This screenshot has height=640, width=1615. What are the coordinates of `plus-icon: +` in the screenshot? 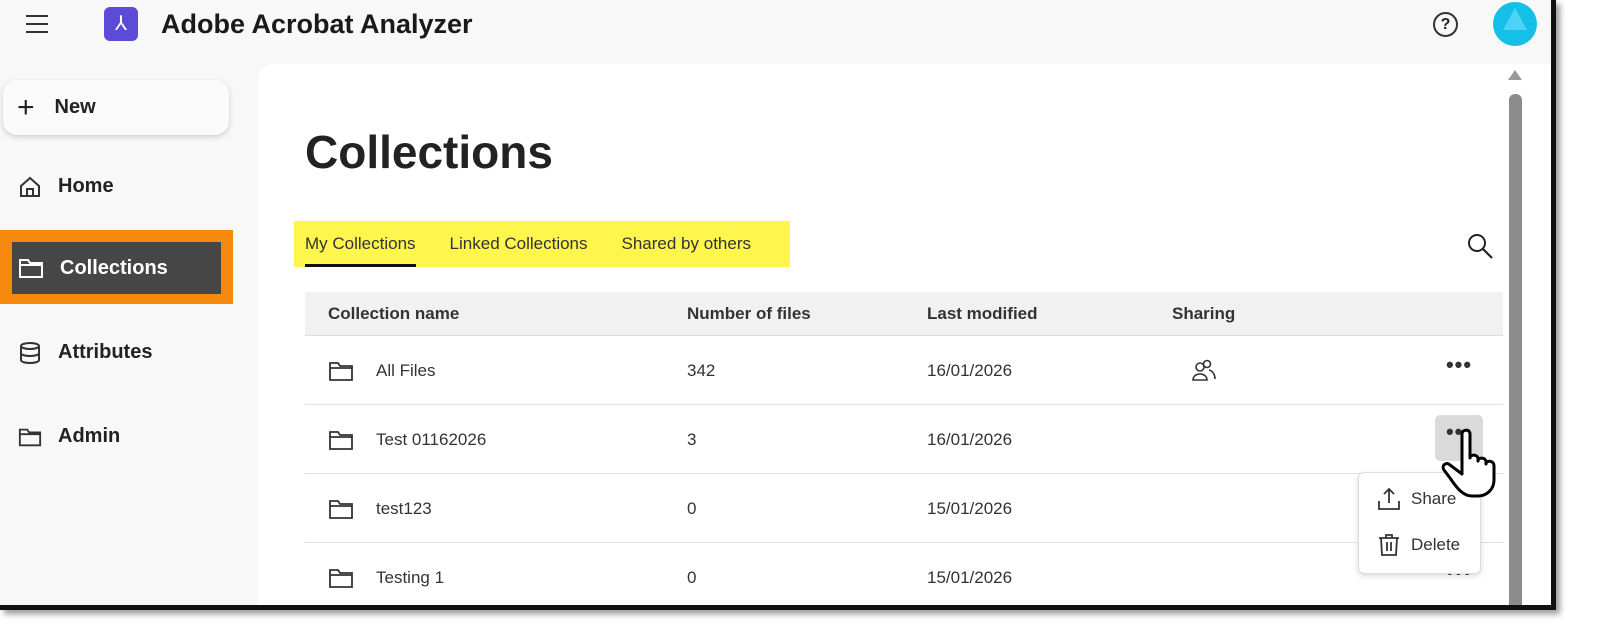 It's located at (26, 107).